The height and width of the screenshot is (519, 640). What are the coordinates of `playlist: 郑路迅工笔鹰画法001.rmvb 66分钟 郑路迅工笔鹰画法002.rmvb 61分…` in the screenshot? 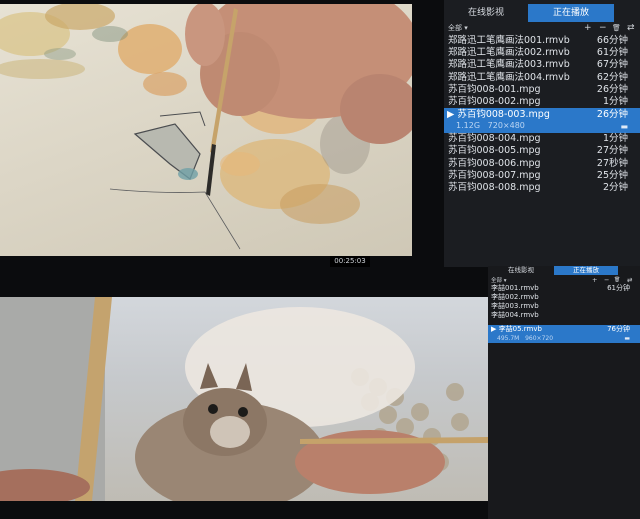 It's located at (542, 114).